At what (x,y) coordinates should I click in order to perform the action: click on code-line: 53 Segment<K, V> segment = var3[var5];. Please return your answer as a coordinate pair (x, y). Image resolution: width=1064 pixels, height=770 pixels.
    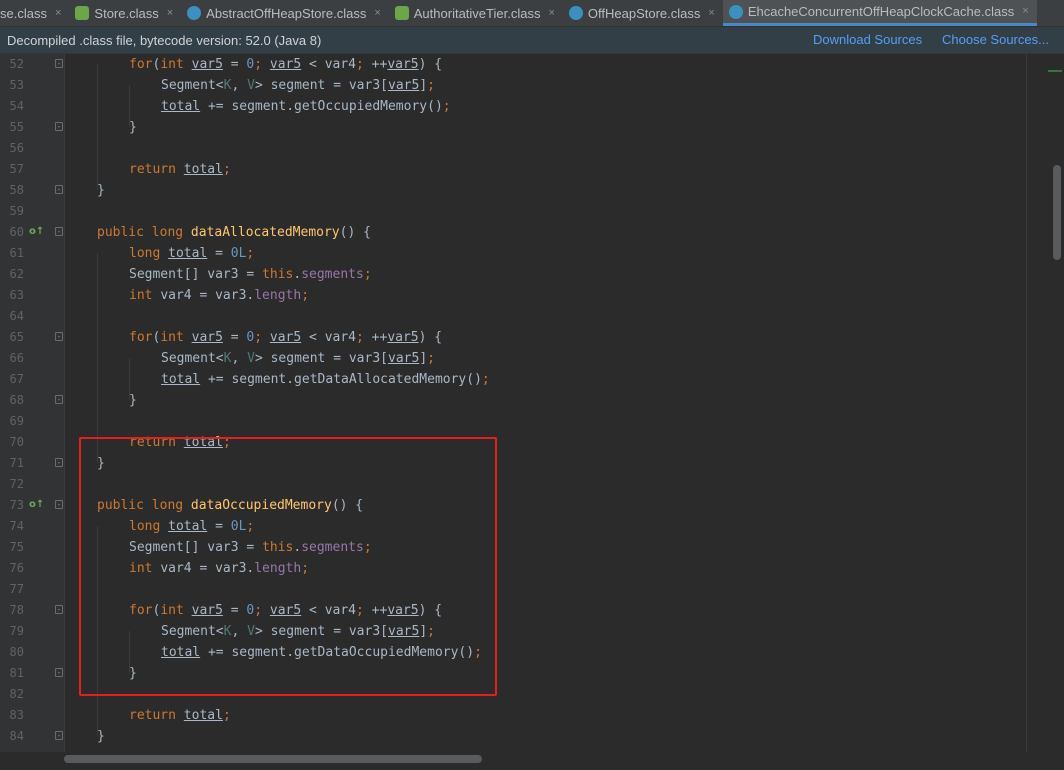
    Looking at the image, I should click on (520, 85).